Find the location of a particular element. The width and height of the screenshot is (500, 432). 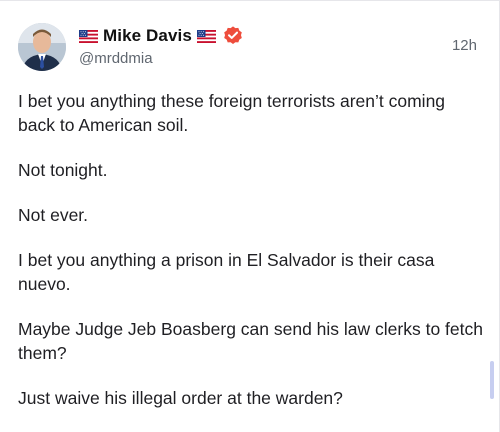

author-block: Mike Davis @mrddmia is located at coordinates (161, 46).